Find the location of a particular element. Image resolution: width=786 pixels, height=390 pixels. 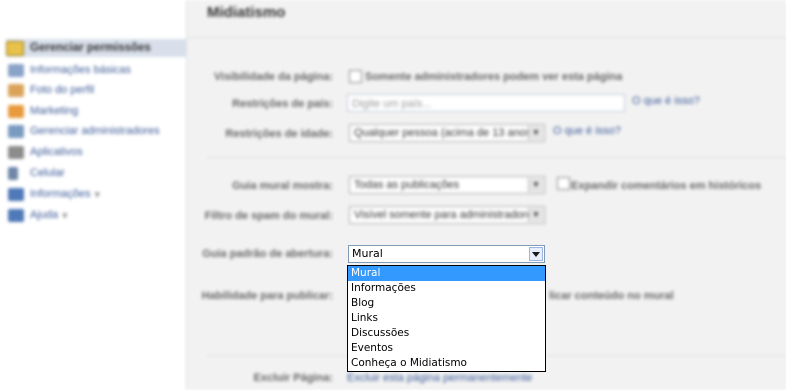

age-select: Qualquer pessoa (acima de 13 anos) ▼ is located at coordinates (447, 133).